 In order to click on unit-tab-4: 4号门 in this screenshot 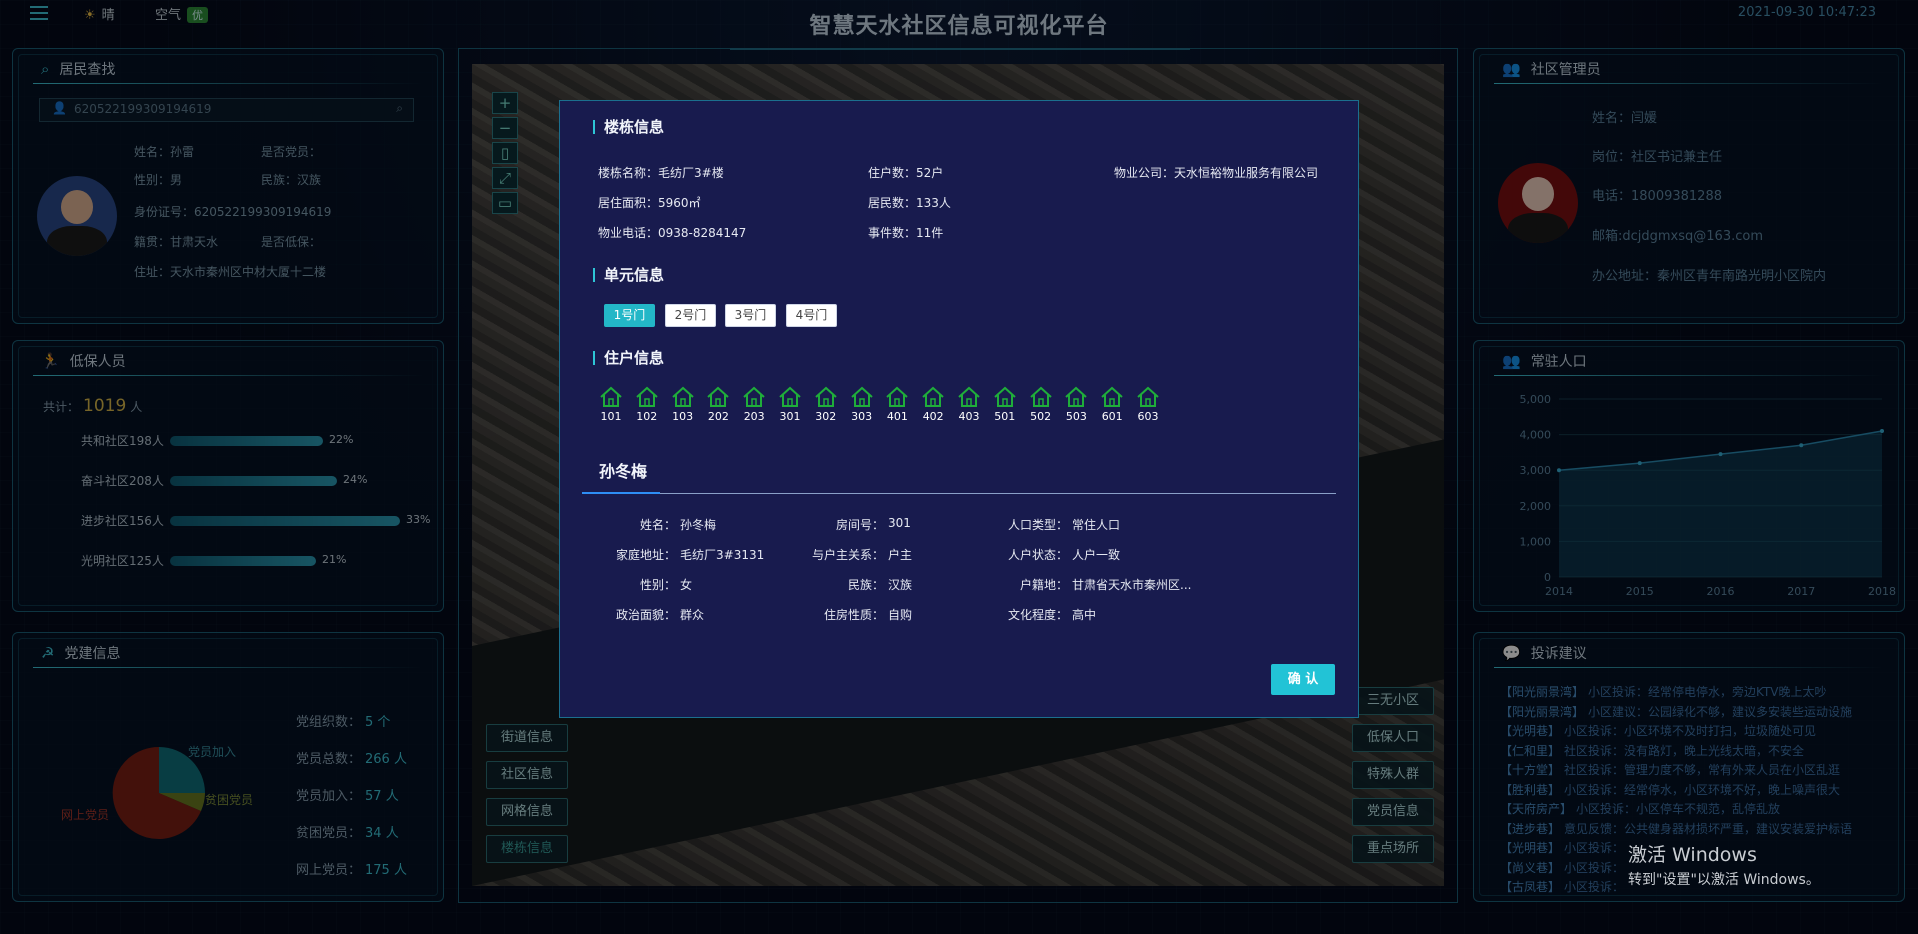, I will do `click(811, 315)`.